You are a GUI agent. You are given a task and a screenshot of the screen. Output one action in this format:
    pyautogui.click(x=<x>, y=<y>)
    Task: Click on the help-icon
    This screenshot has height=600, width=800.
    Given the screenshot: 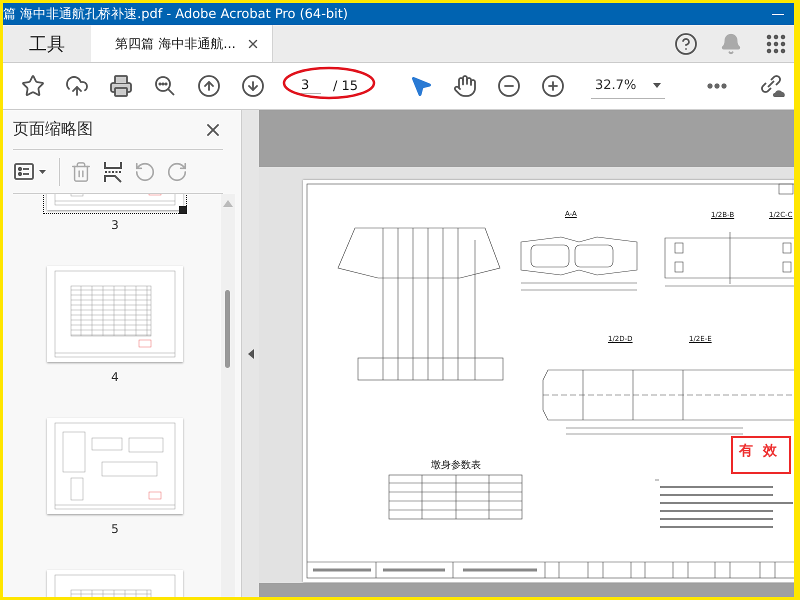 What is the action you would take?
    pyautogui.click(x=686, y=44)
    